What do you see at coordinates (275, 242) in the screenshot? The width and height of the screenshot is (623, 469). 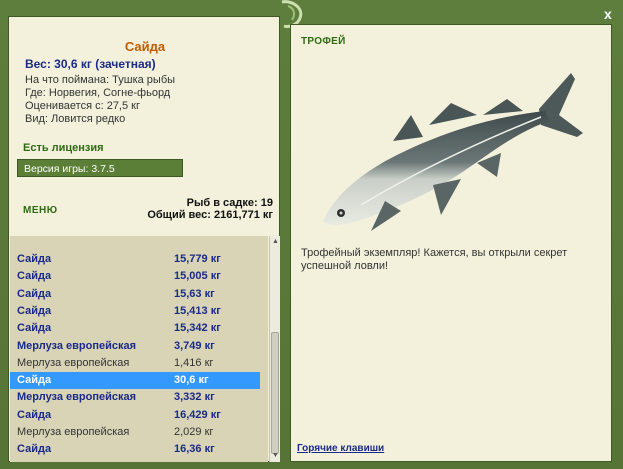 I see `scroll-up-icon: ▲` at bounding box center [275, 242].